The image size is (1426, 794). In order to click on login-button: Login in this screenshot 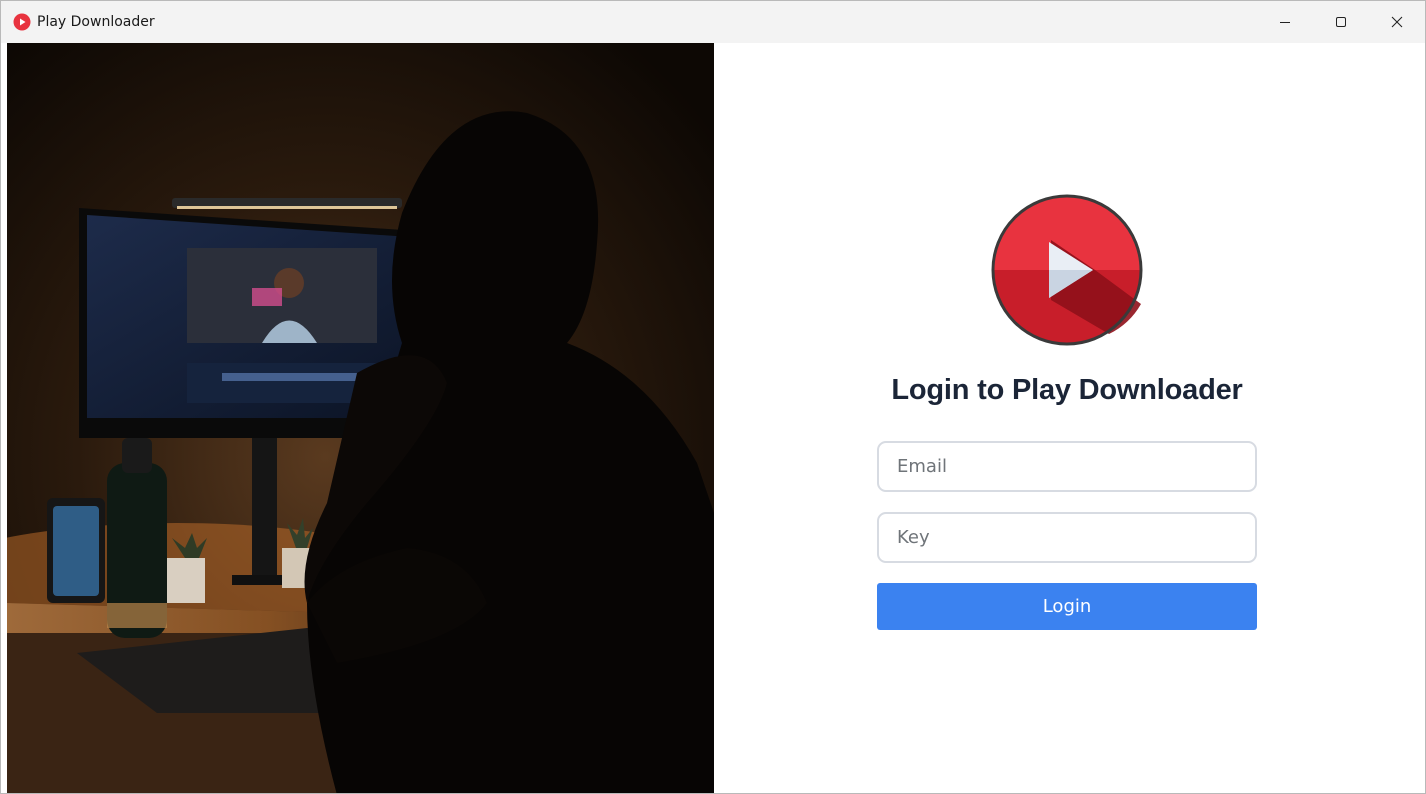, I will do `click(1067, 606)`.